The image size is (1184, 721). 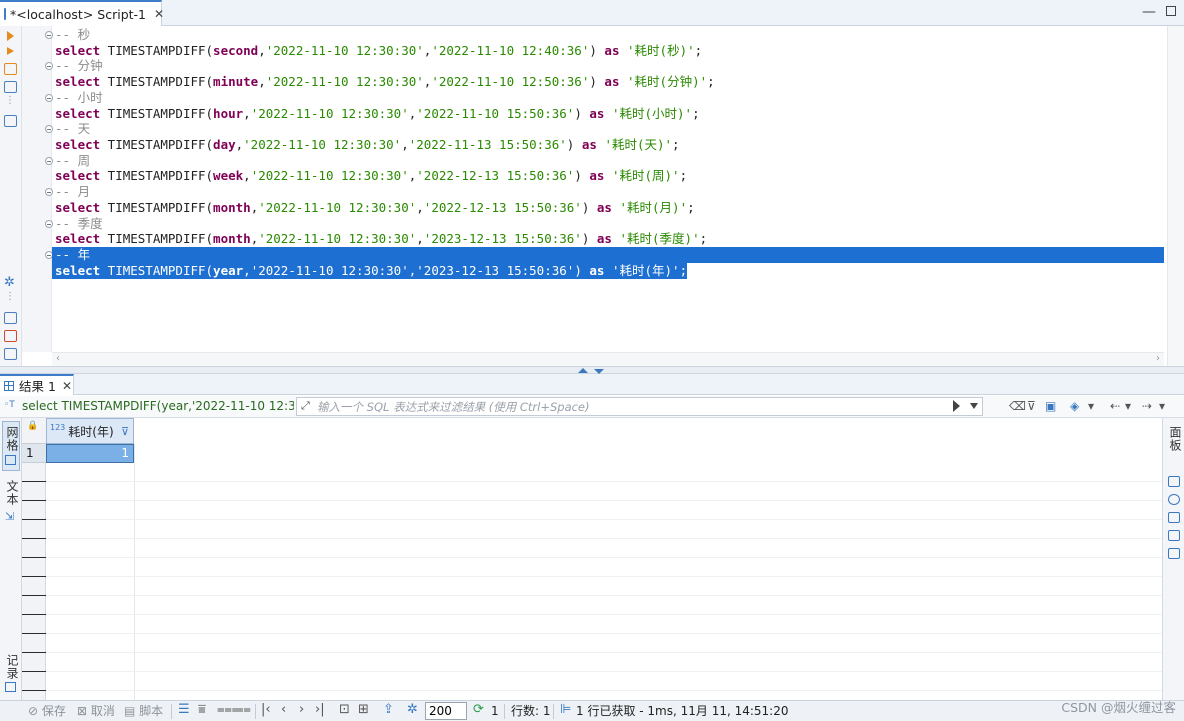 I want to click on close-tab-icon: ✕, so click(x=159, y=14).